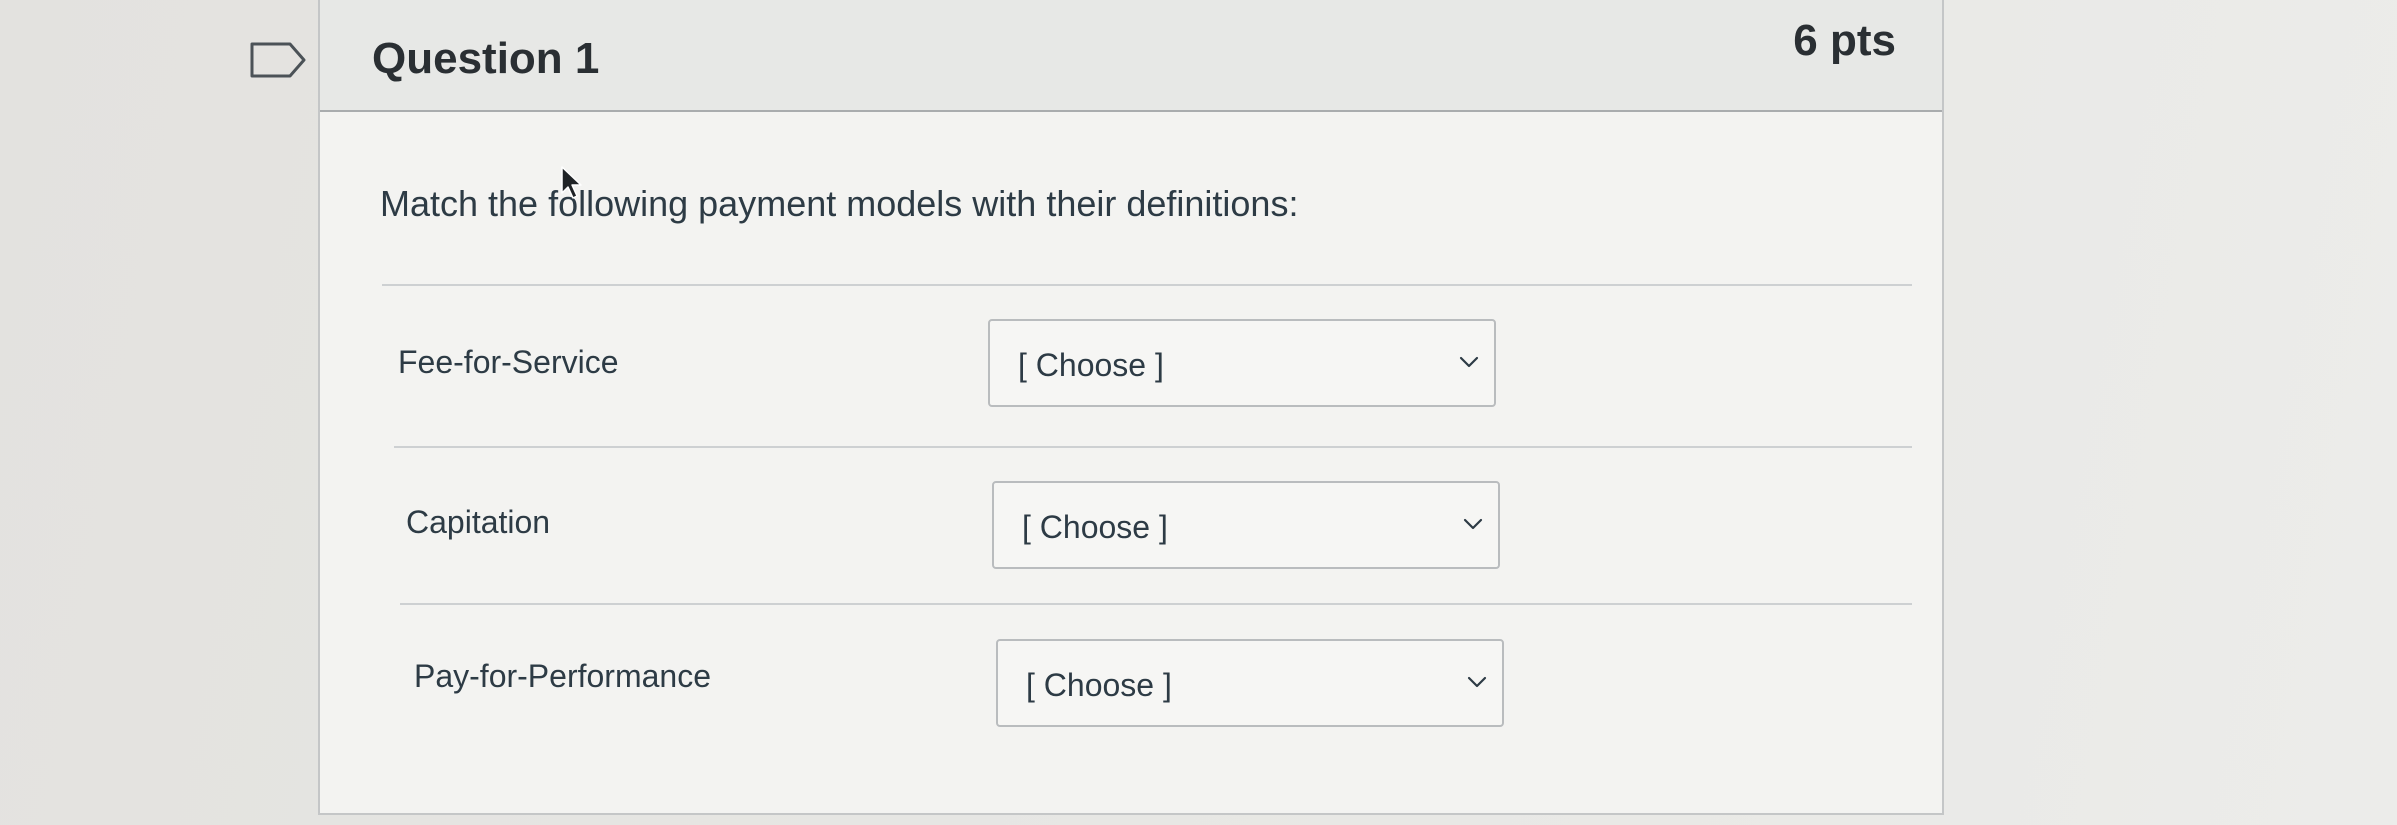 The width and height of the screenshot is (2397, 825). Describe the element at coordinates (1250, 683) in the screenshot. I see `answer-select-pay-for-performance: [ Choose ]` at that location.